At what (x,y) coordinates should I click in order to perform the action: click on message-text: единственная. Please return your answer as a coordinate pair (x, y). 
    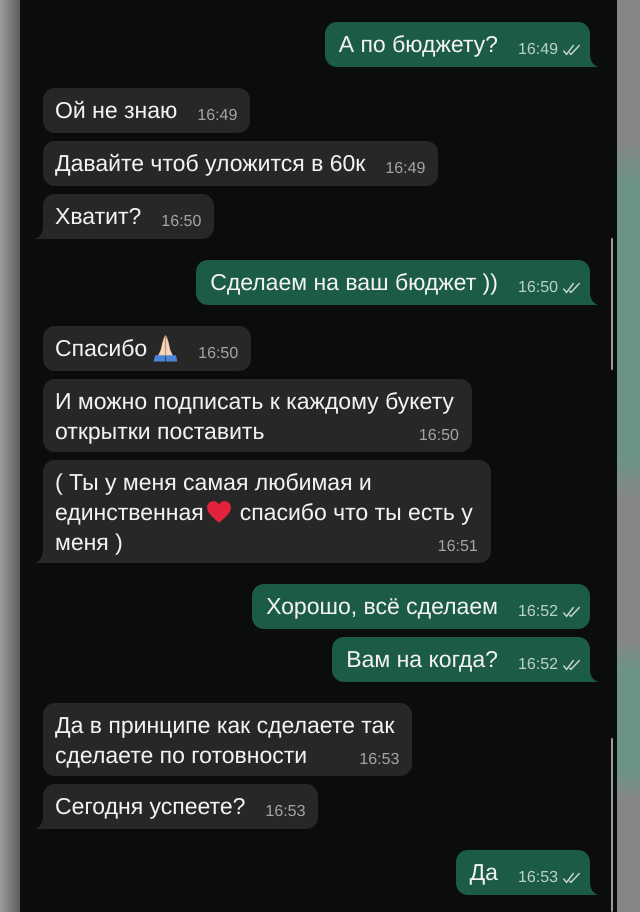
    Looking at the image, I should click on (129, 512).